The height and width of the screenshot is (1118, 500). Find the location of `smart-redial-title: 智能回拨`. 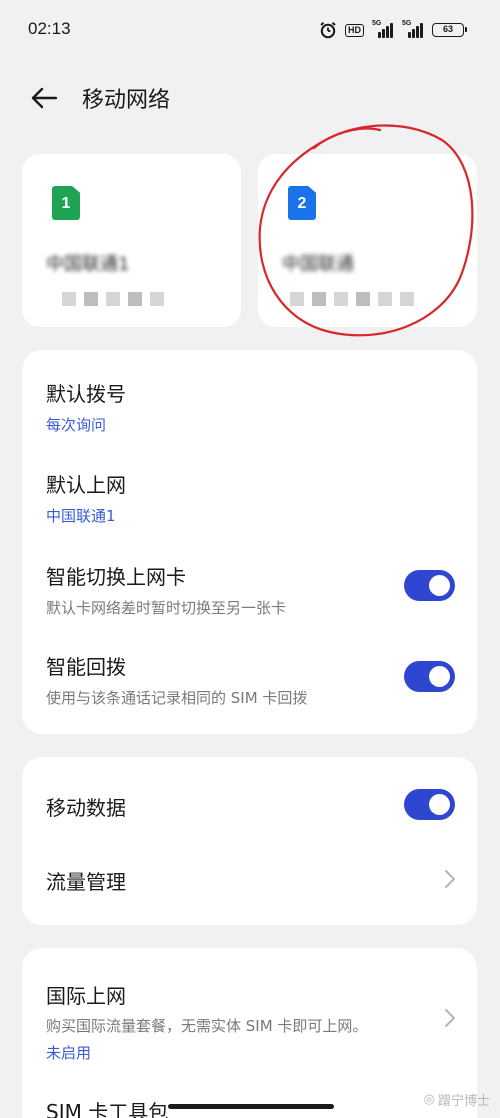

smart-redial-title: 智能回拨 is located at coordinates (86, 667).